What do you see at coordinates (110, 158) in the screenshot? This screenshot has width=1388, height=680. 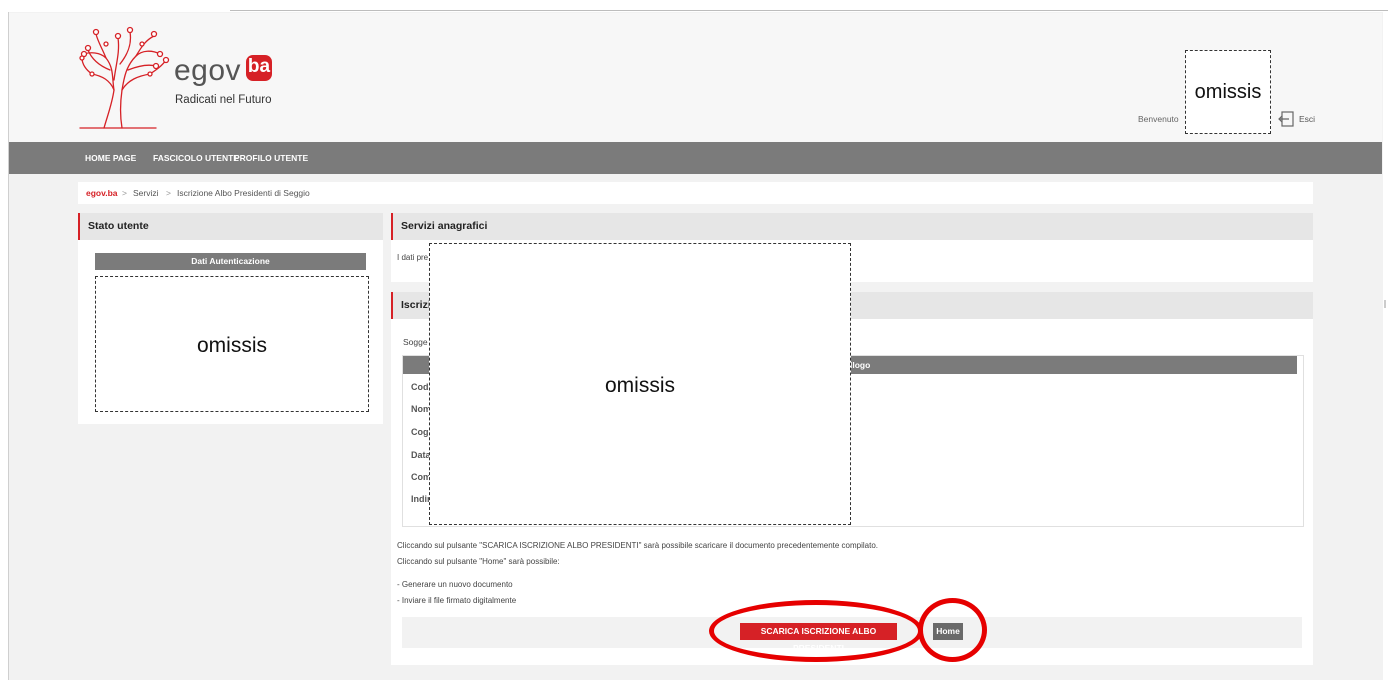 I see `nav-home-page: HOME PAGE` at bounding box center [110, 158].